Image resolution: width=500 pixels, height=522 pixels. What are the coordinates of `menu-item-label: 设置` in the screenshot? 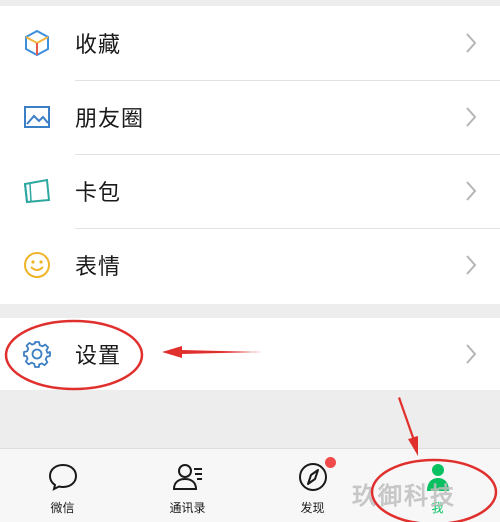 It's located at (98, 356).